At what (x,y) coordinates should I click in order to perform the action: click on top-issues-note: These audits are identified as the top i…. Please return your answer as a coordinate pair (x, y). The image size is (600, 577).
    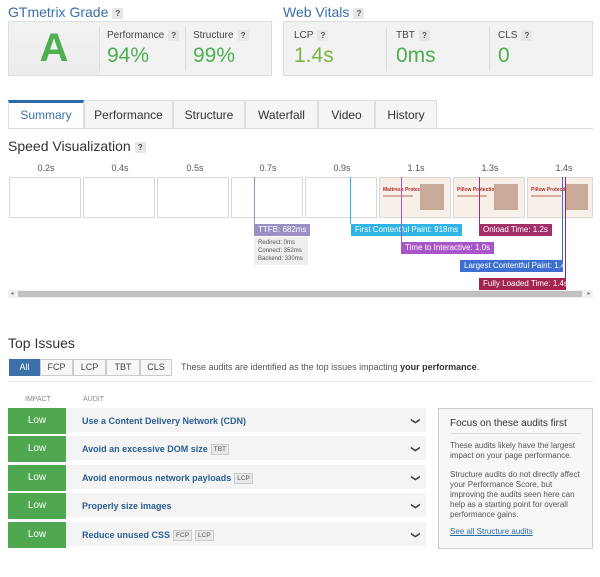
    Looking at the image, I should click on (330, 367).